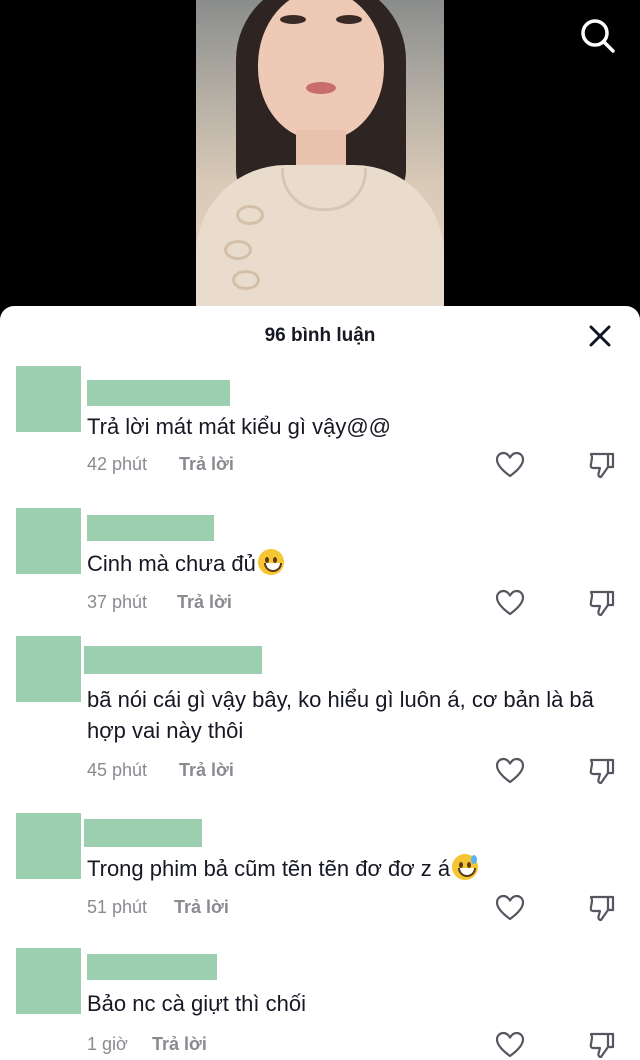 The width and height of the screenshot is (640, 1060). I want to click on comments-header: 96 bình luận, so click(320, 336).